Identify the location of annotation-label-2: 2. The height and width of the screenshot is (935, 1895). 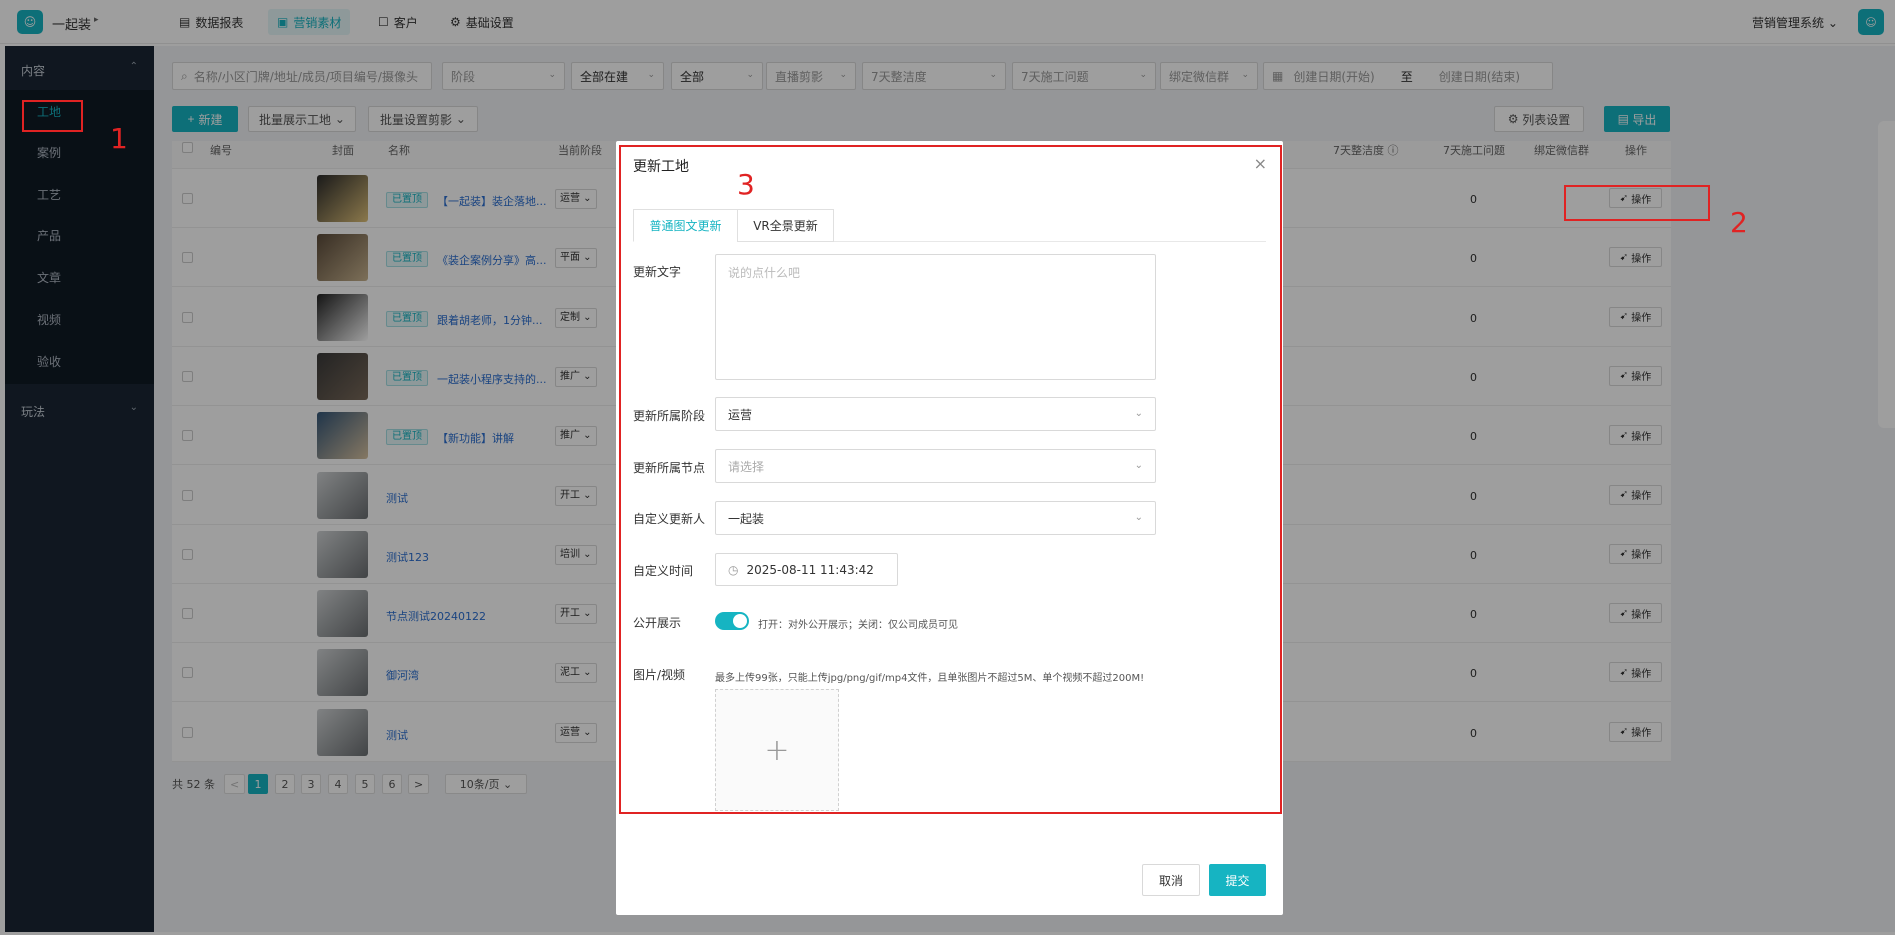
(1739, 222).